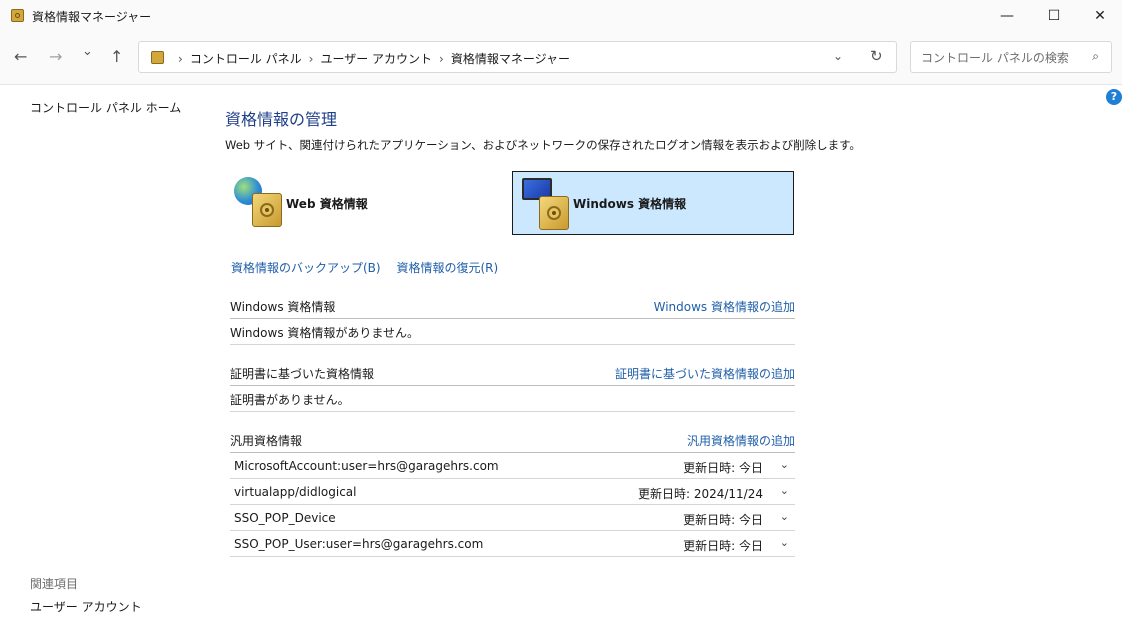 This screenshot has width=1122, height=630. I want to click on credential-manager-icon, so click(17, 15).